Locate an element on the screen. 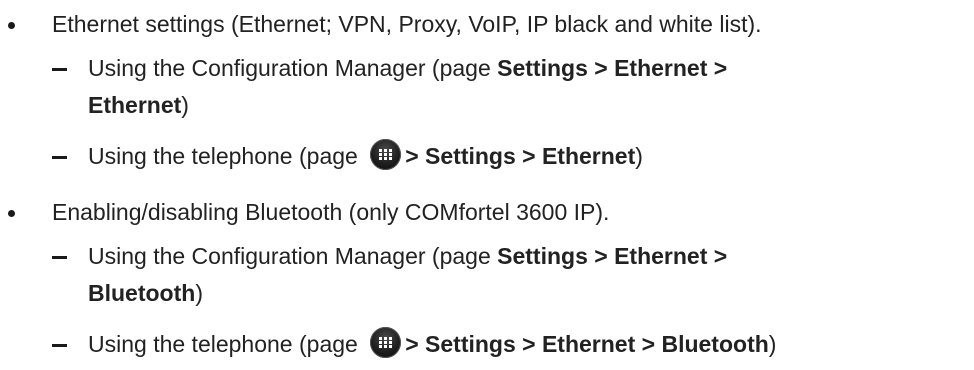 The height and width of the screenshot is (370, 974). menu-path-bold: > Settings > Ethernet > Bluetooth is located at coordinates (587, 344).